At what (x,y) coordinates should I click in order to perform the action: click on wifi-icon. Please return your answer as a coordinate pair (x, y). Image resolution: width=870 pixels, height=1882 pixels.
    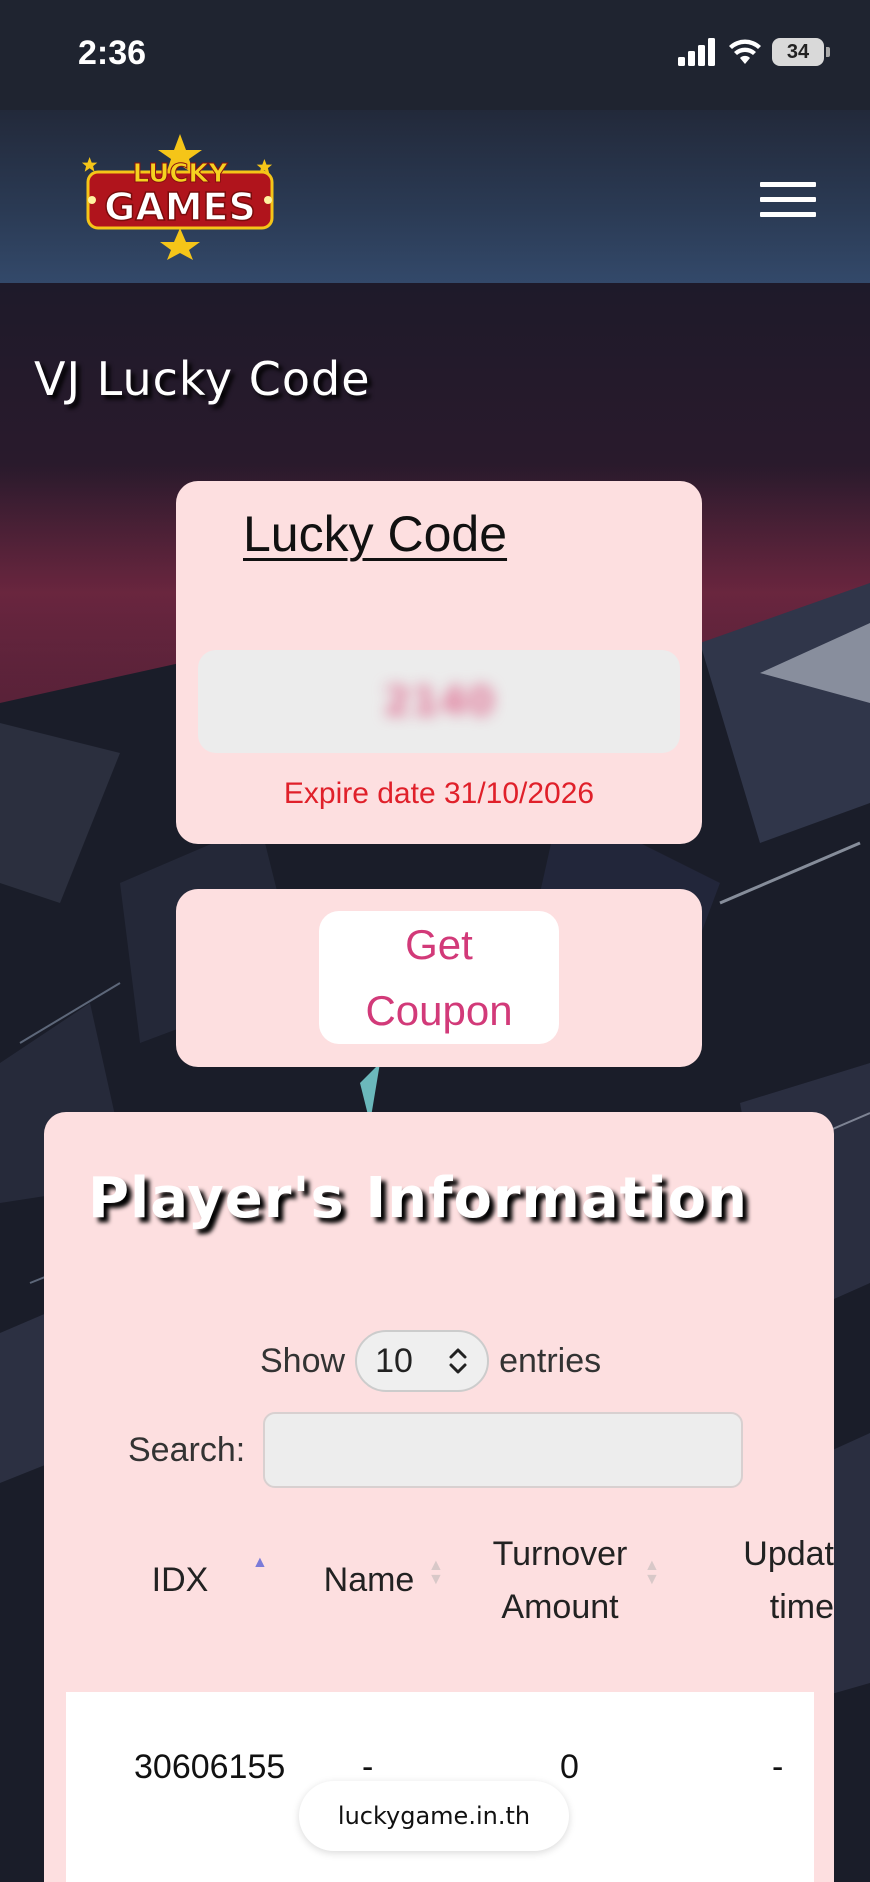
    Looking at the image, I should click on (745, 51).